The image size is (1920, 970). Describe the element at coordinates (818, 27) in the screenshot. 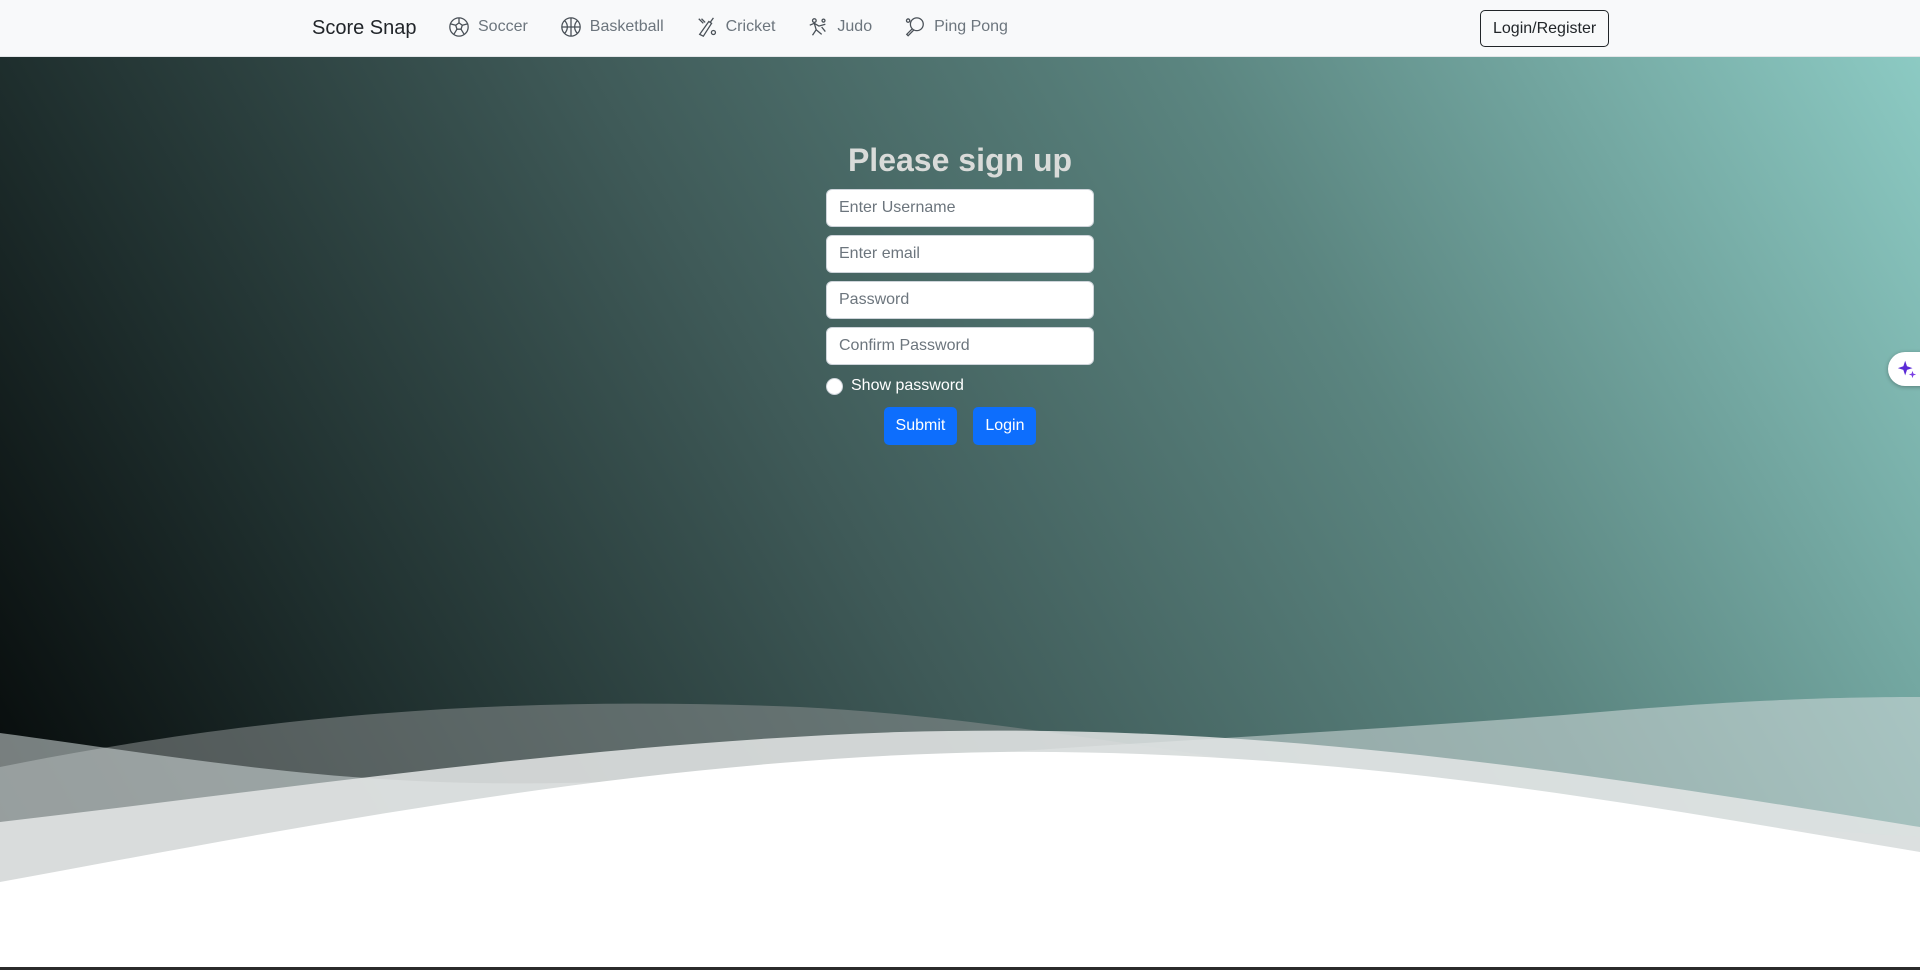

I see `judo-icon` at that location.